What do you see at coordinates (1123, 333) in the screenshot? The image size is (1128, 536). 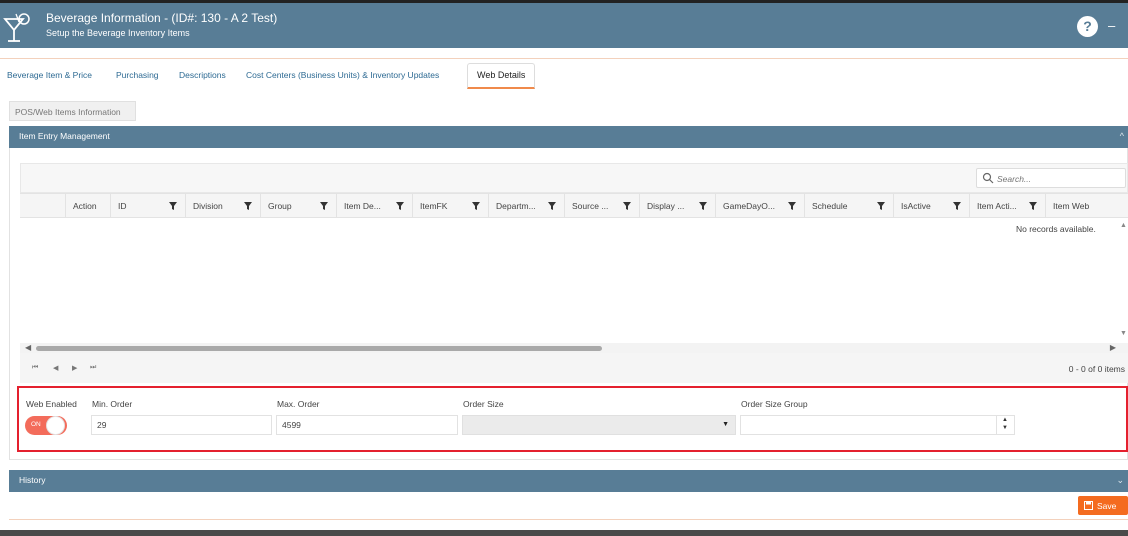 I see `scroll-down-arrow: ▼` at bounding box center [1123, 333].